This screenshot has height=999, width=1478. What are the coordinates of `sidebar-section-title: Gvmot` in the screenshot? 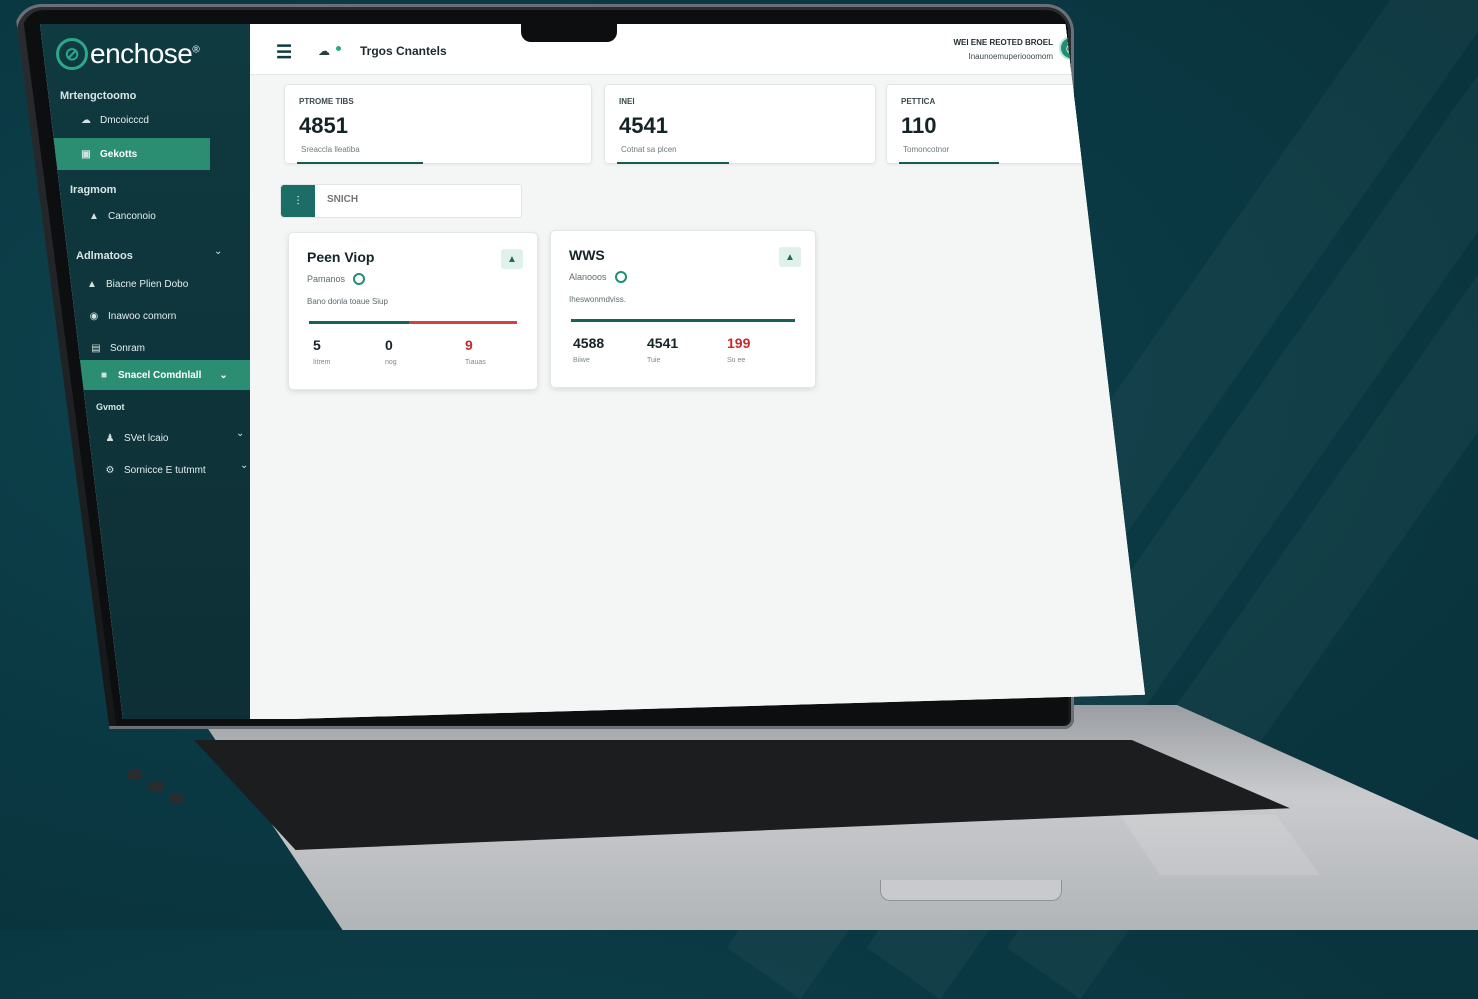 It's located at (110, 407).